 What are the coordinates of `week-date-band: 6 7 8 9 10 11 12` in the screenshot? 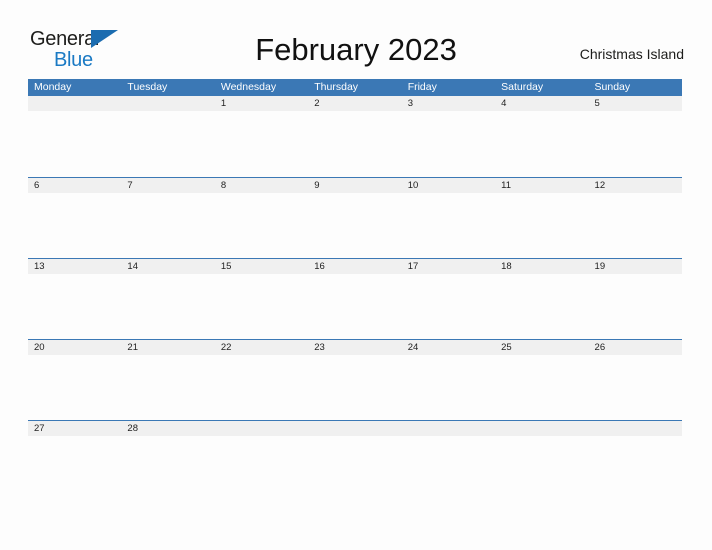 It's located at (355, 185).